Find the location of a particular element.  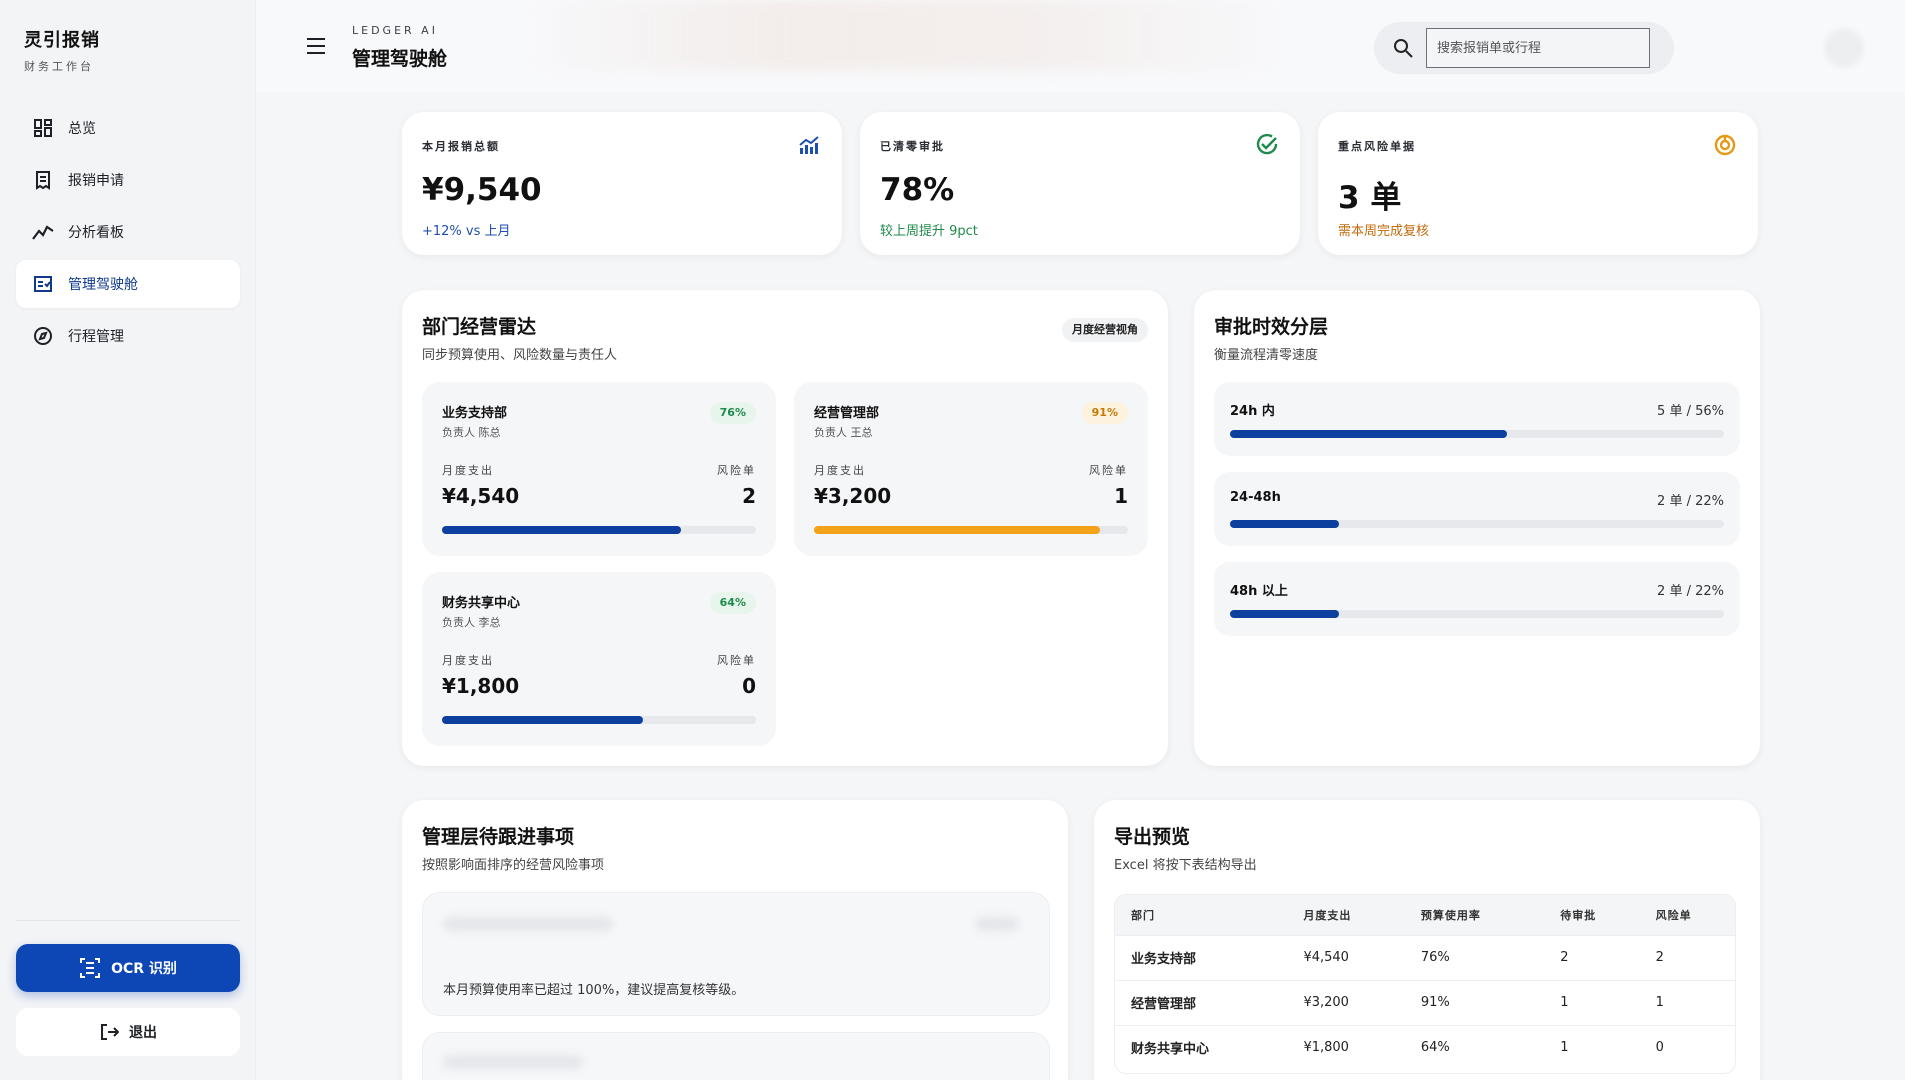

table-cell: 1 is located at coordinates (1687, 1002).